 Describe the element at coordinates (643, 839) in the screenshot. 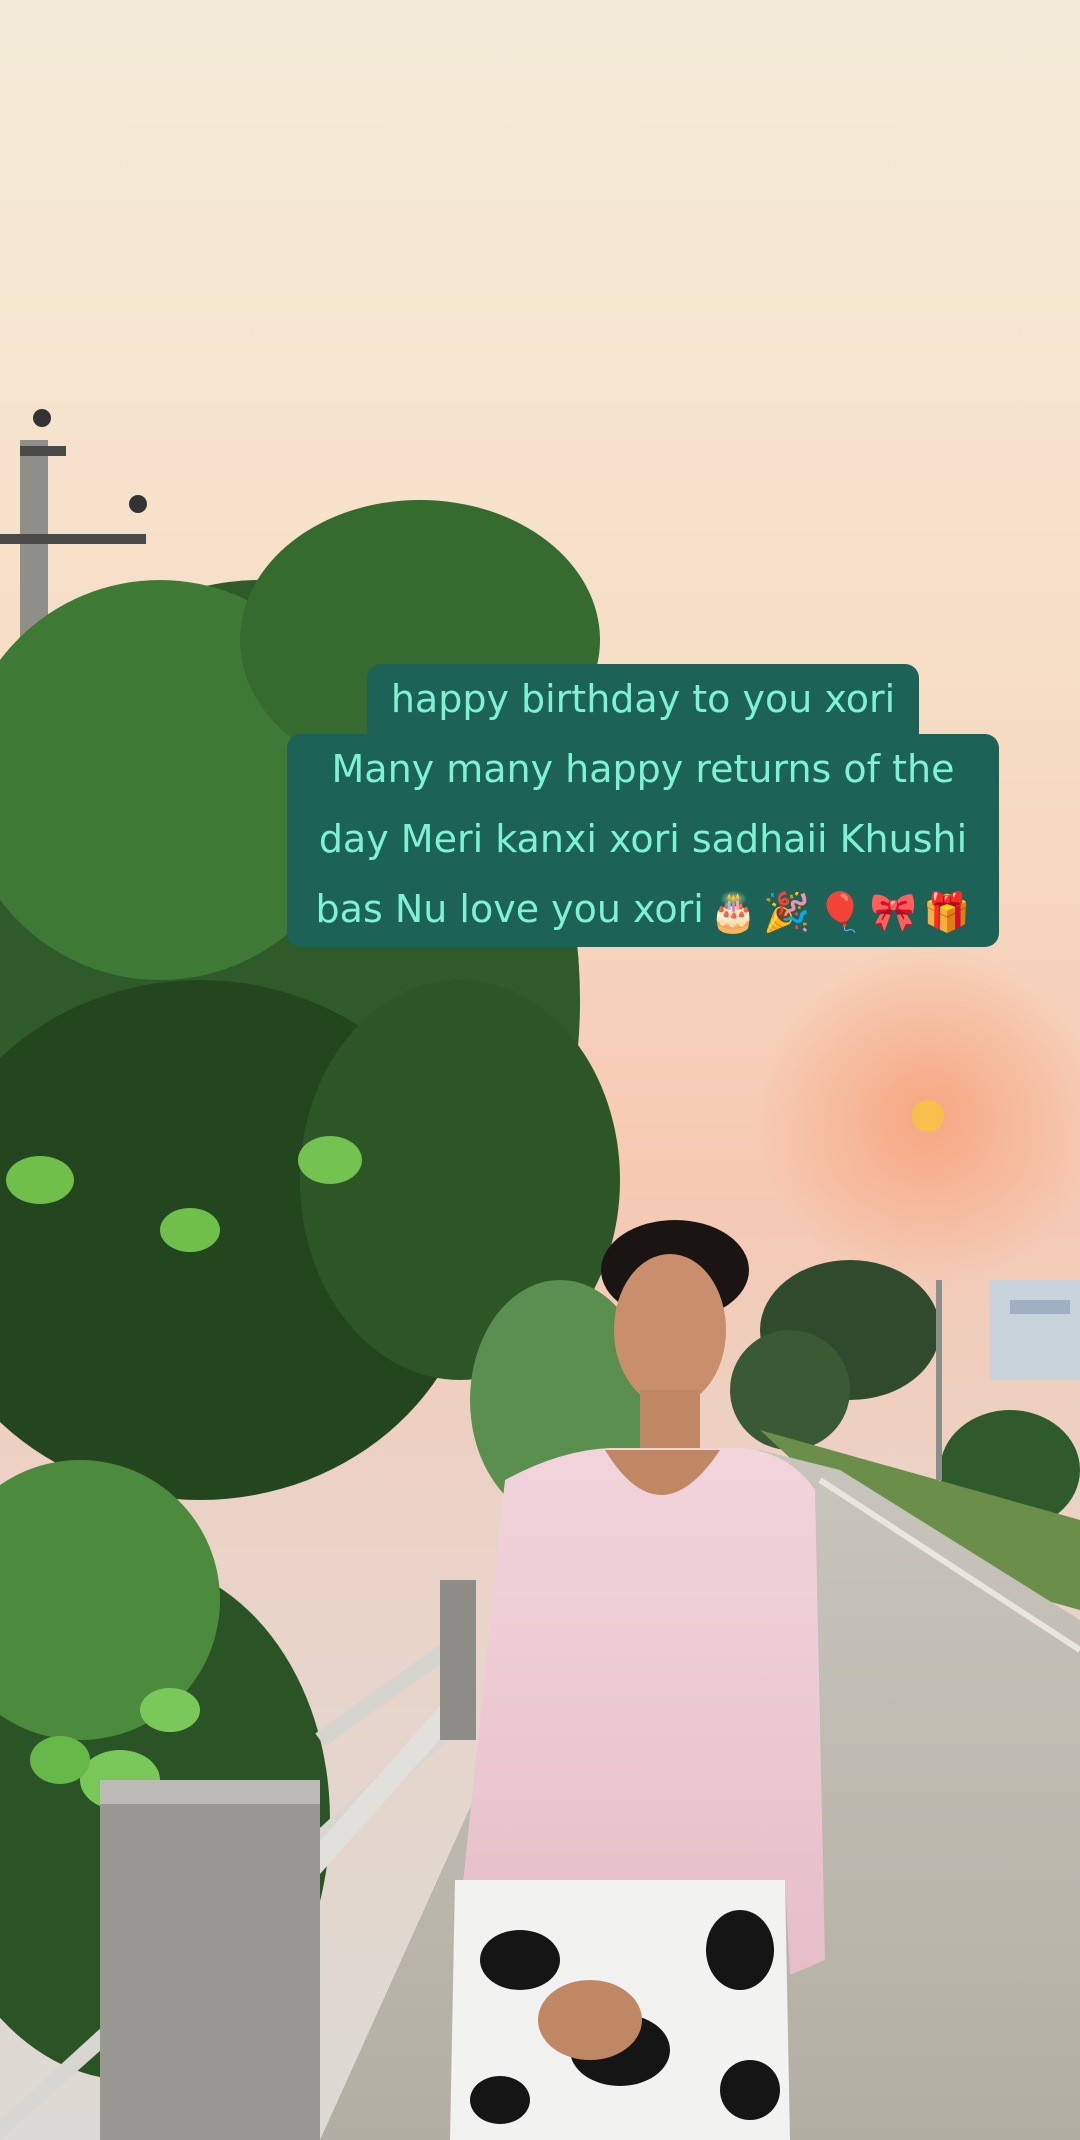

I see `caption-line-3: day Meri kanxi xori sadhaii Khushi` at that location.